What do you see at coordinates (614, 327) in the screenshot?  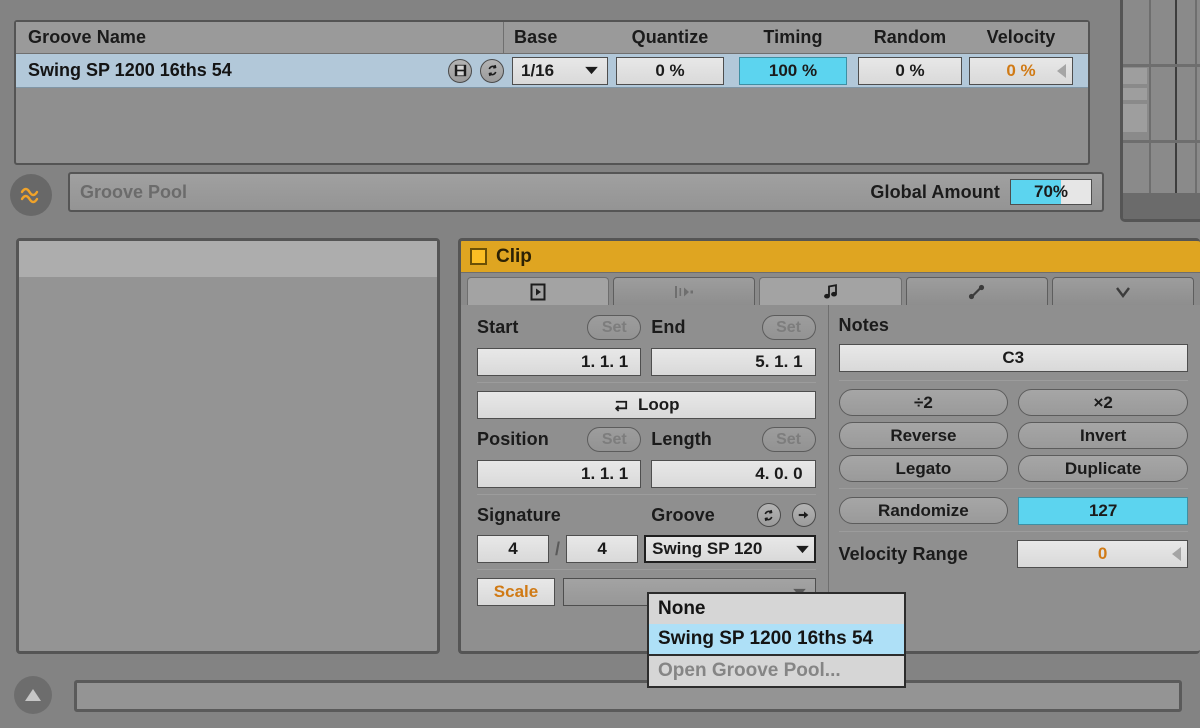 I see `start-set-button: Set` at bounding box center [614, 327].